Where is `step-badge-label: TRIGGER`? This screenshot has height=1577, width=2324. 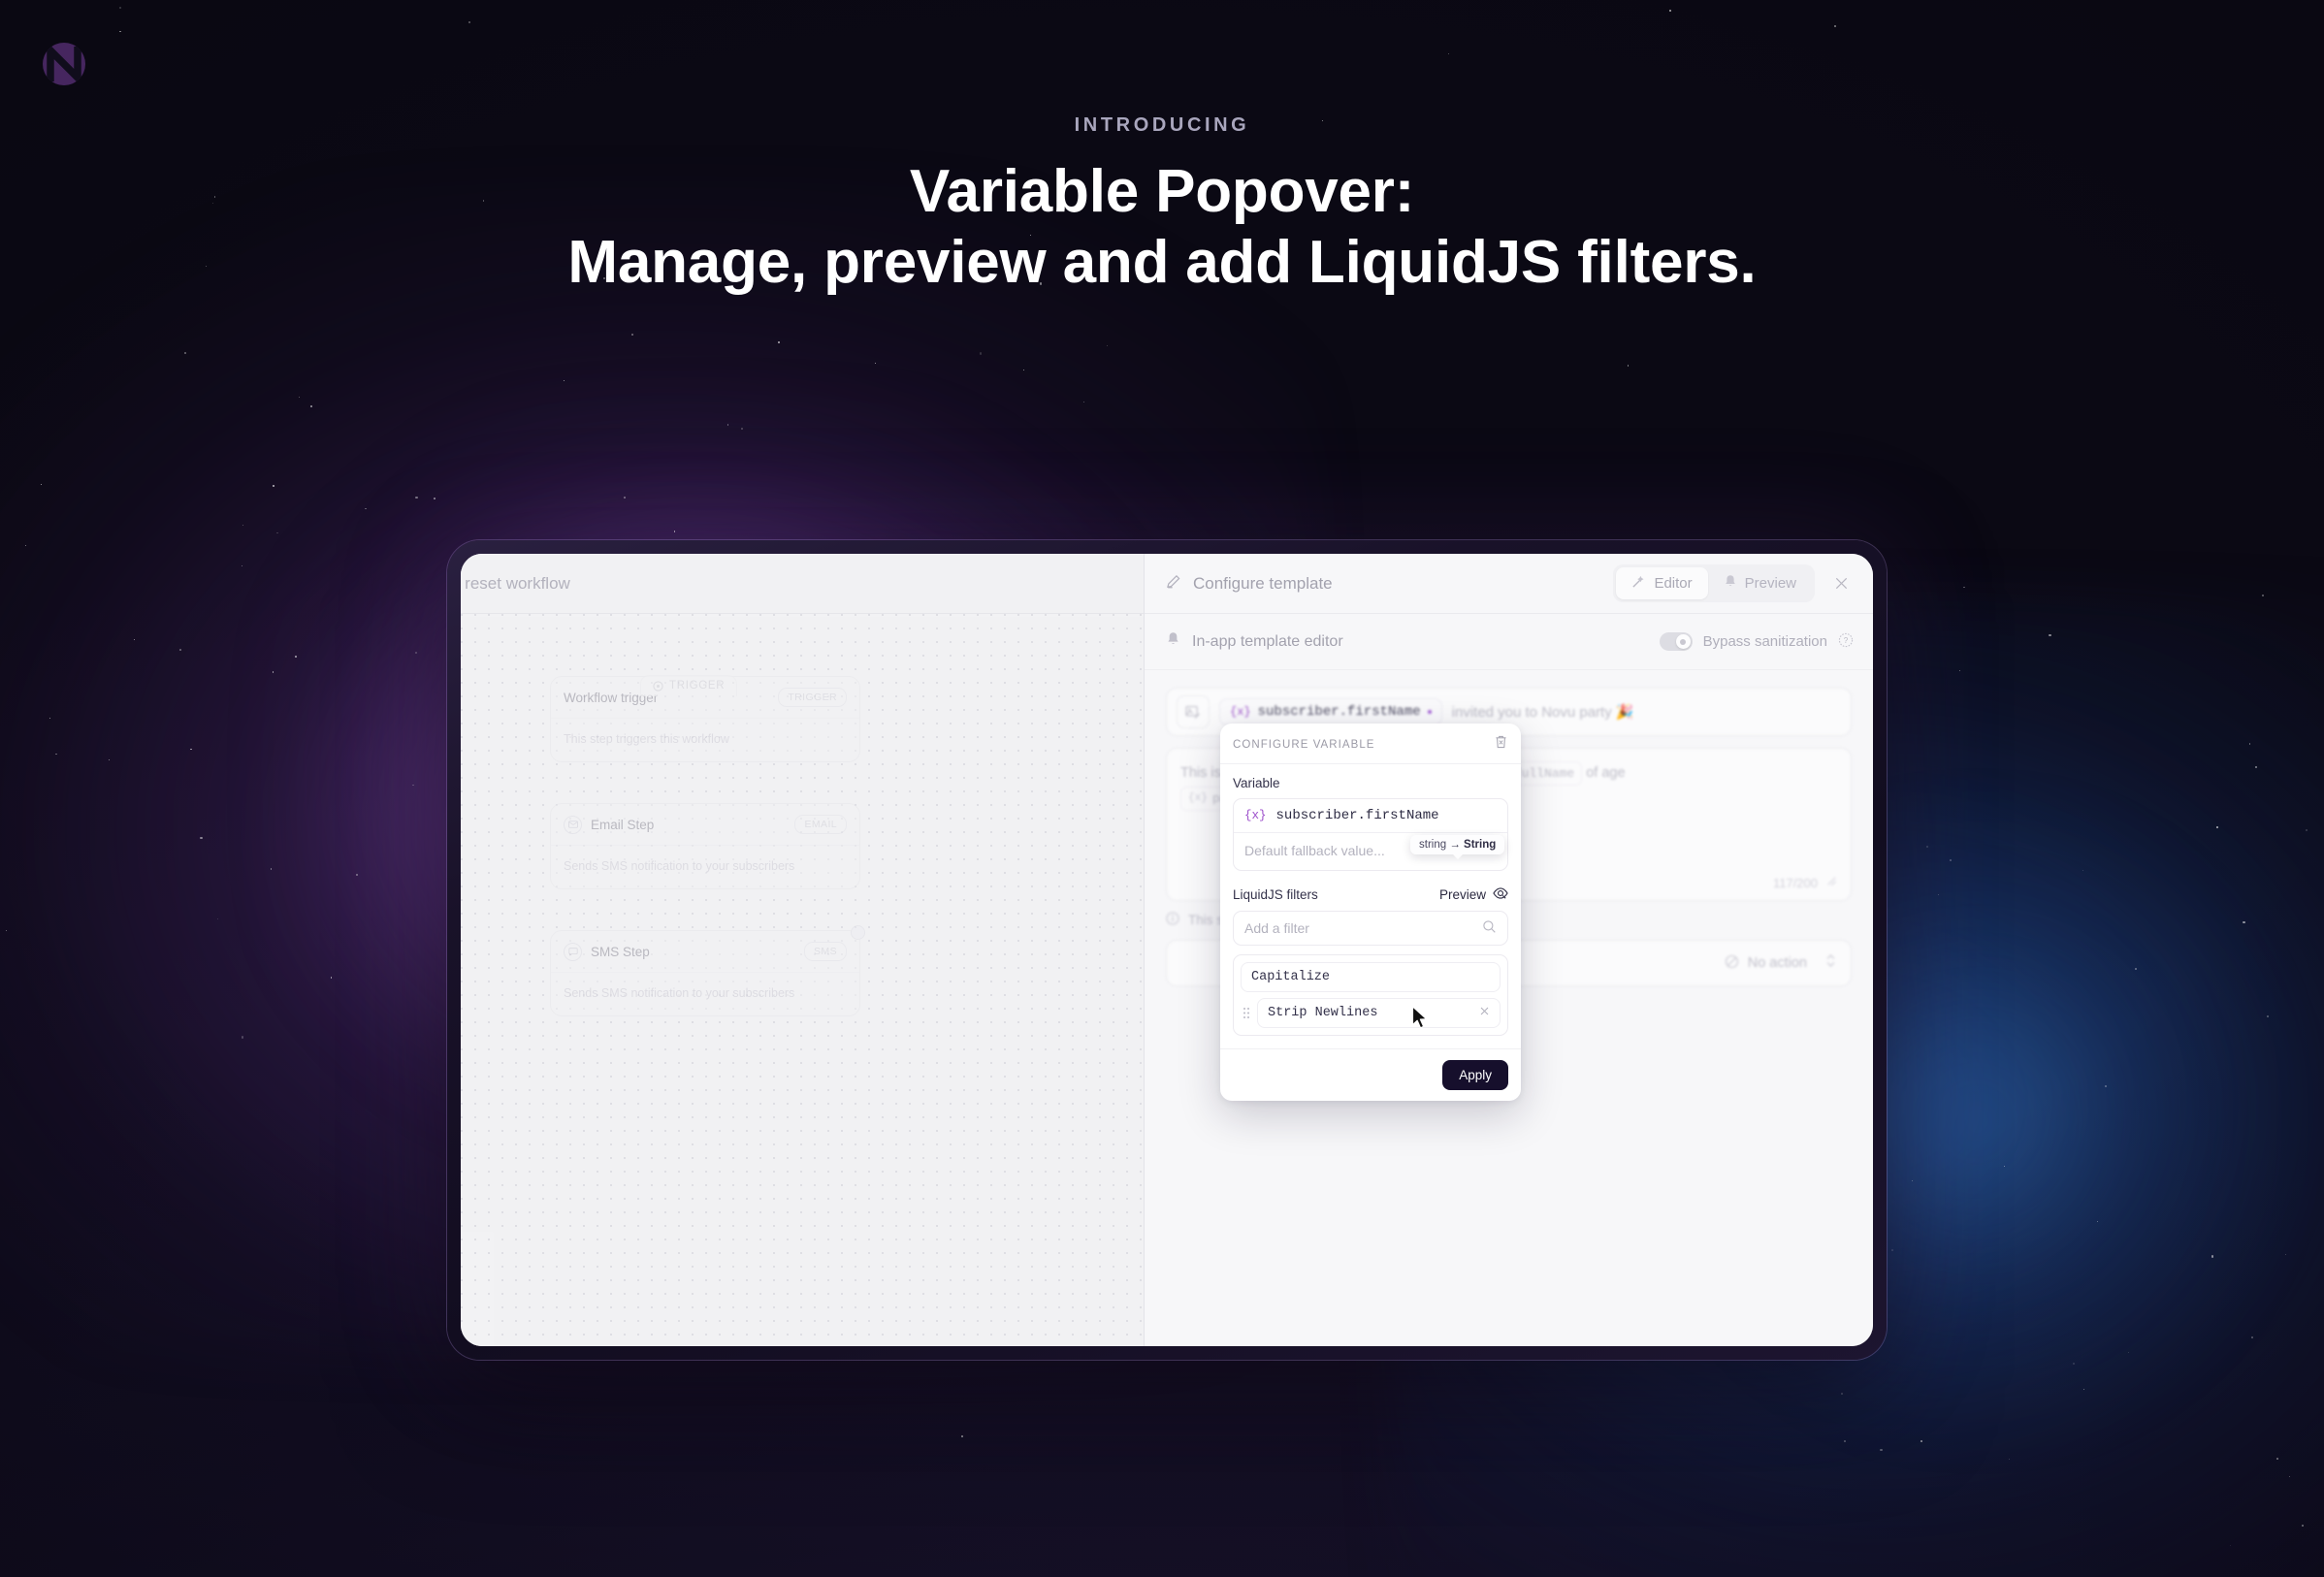
step-badge-label: TRIGGER is located at coordinates (812, 697).